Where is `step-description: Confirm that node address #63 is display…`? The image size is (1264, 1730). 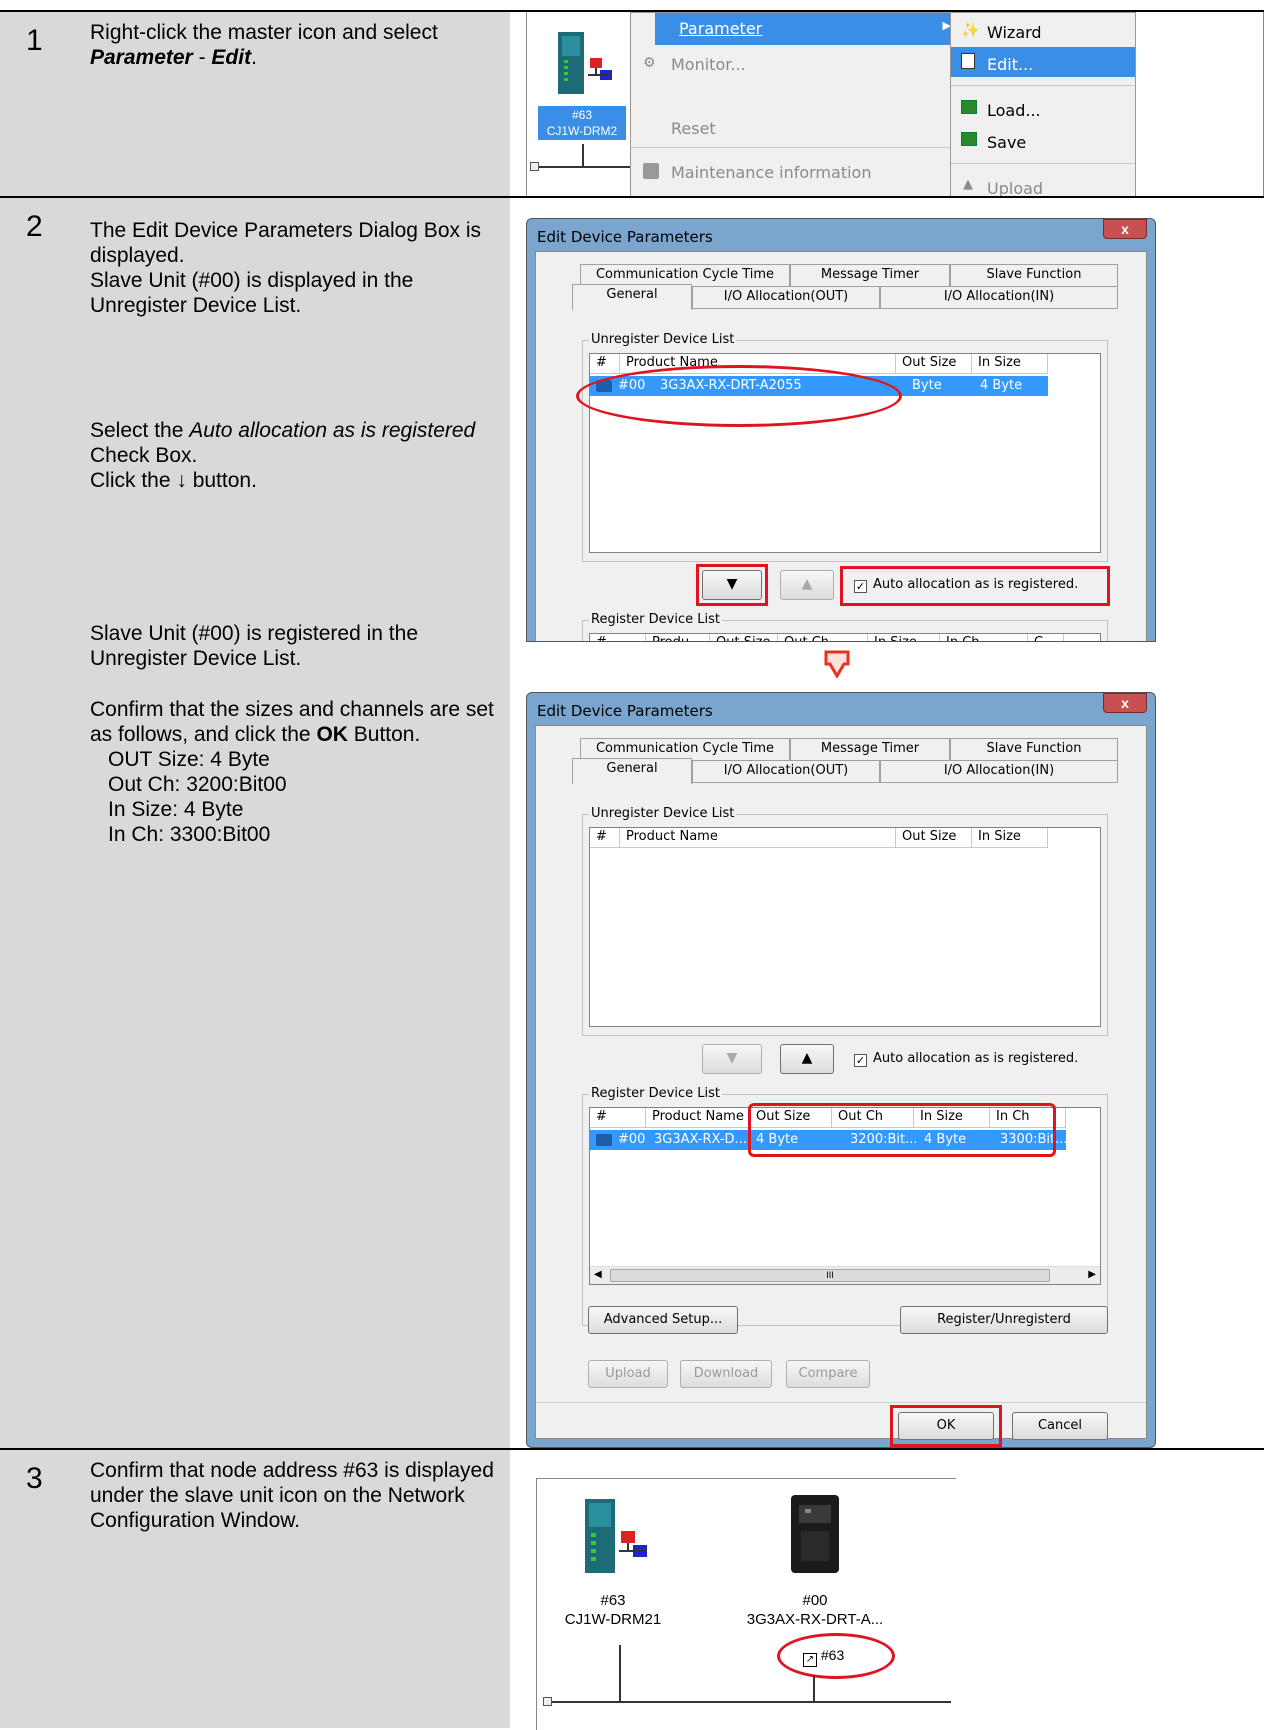
step-description: Confirm that node address #63 is display… is located at coordinates (294, 1589).